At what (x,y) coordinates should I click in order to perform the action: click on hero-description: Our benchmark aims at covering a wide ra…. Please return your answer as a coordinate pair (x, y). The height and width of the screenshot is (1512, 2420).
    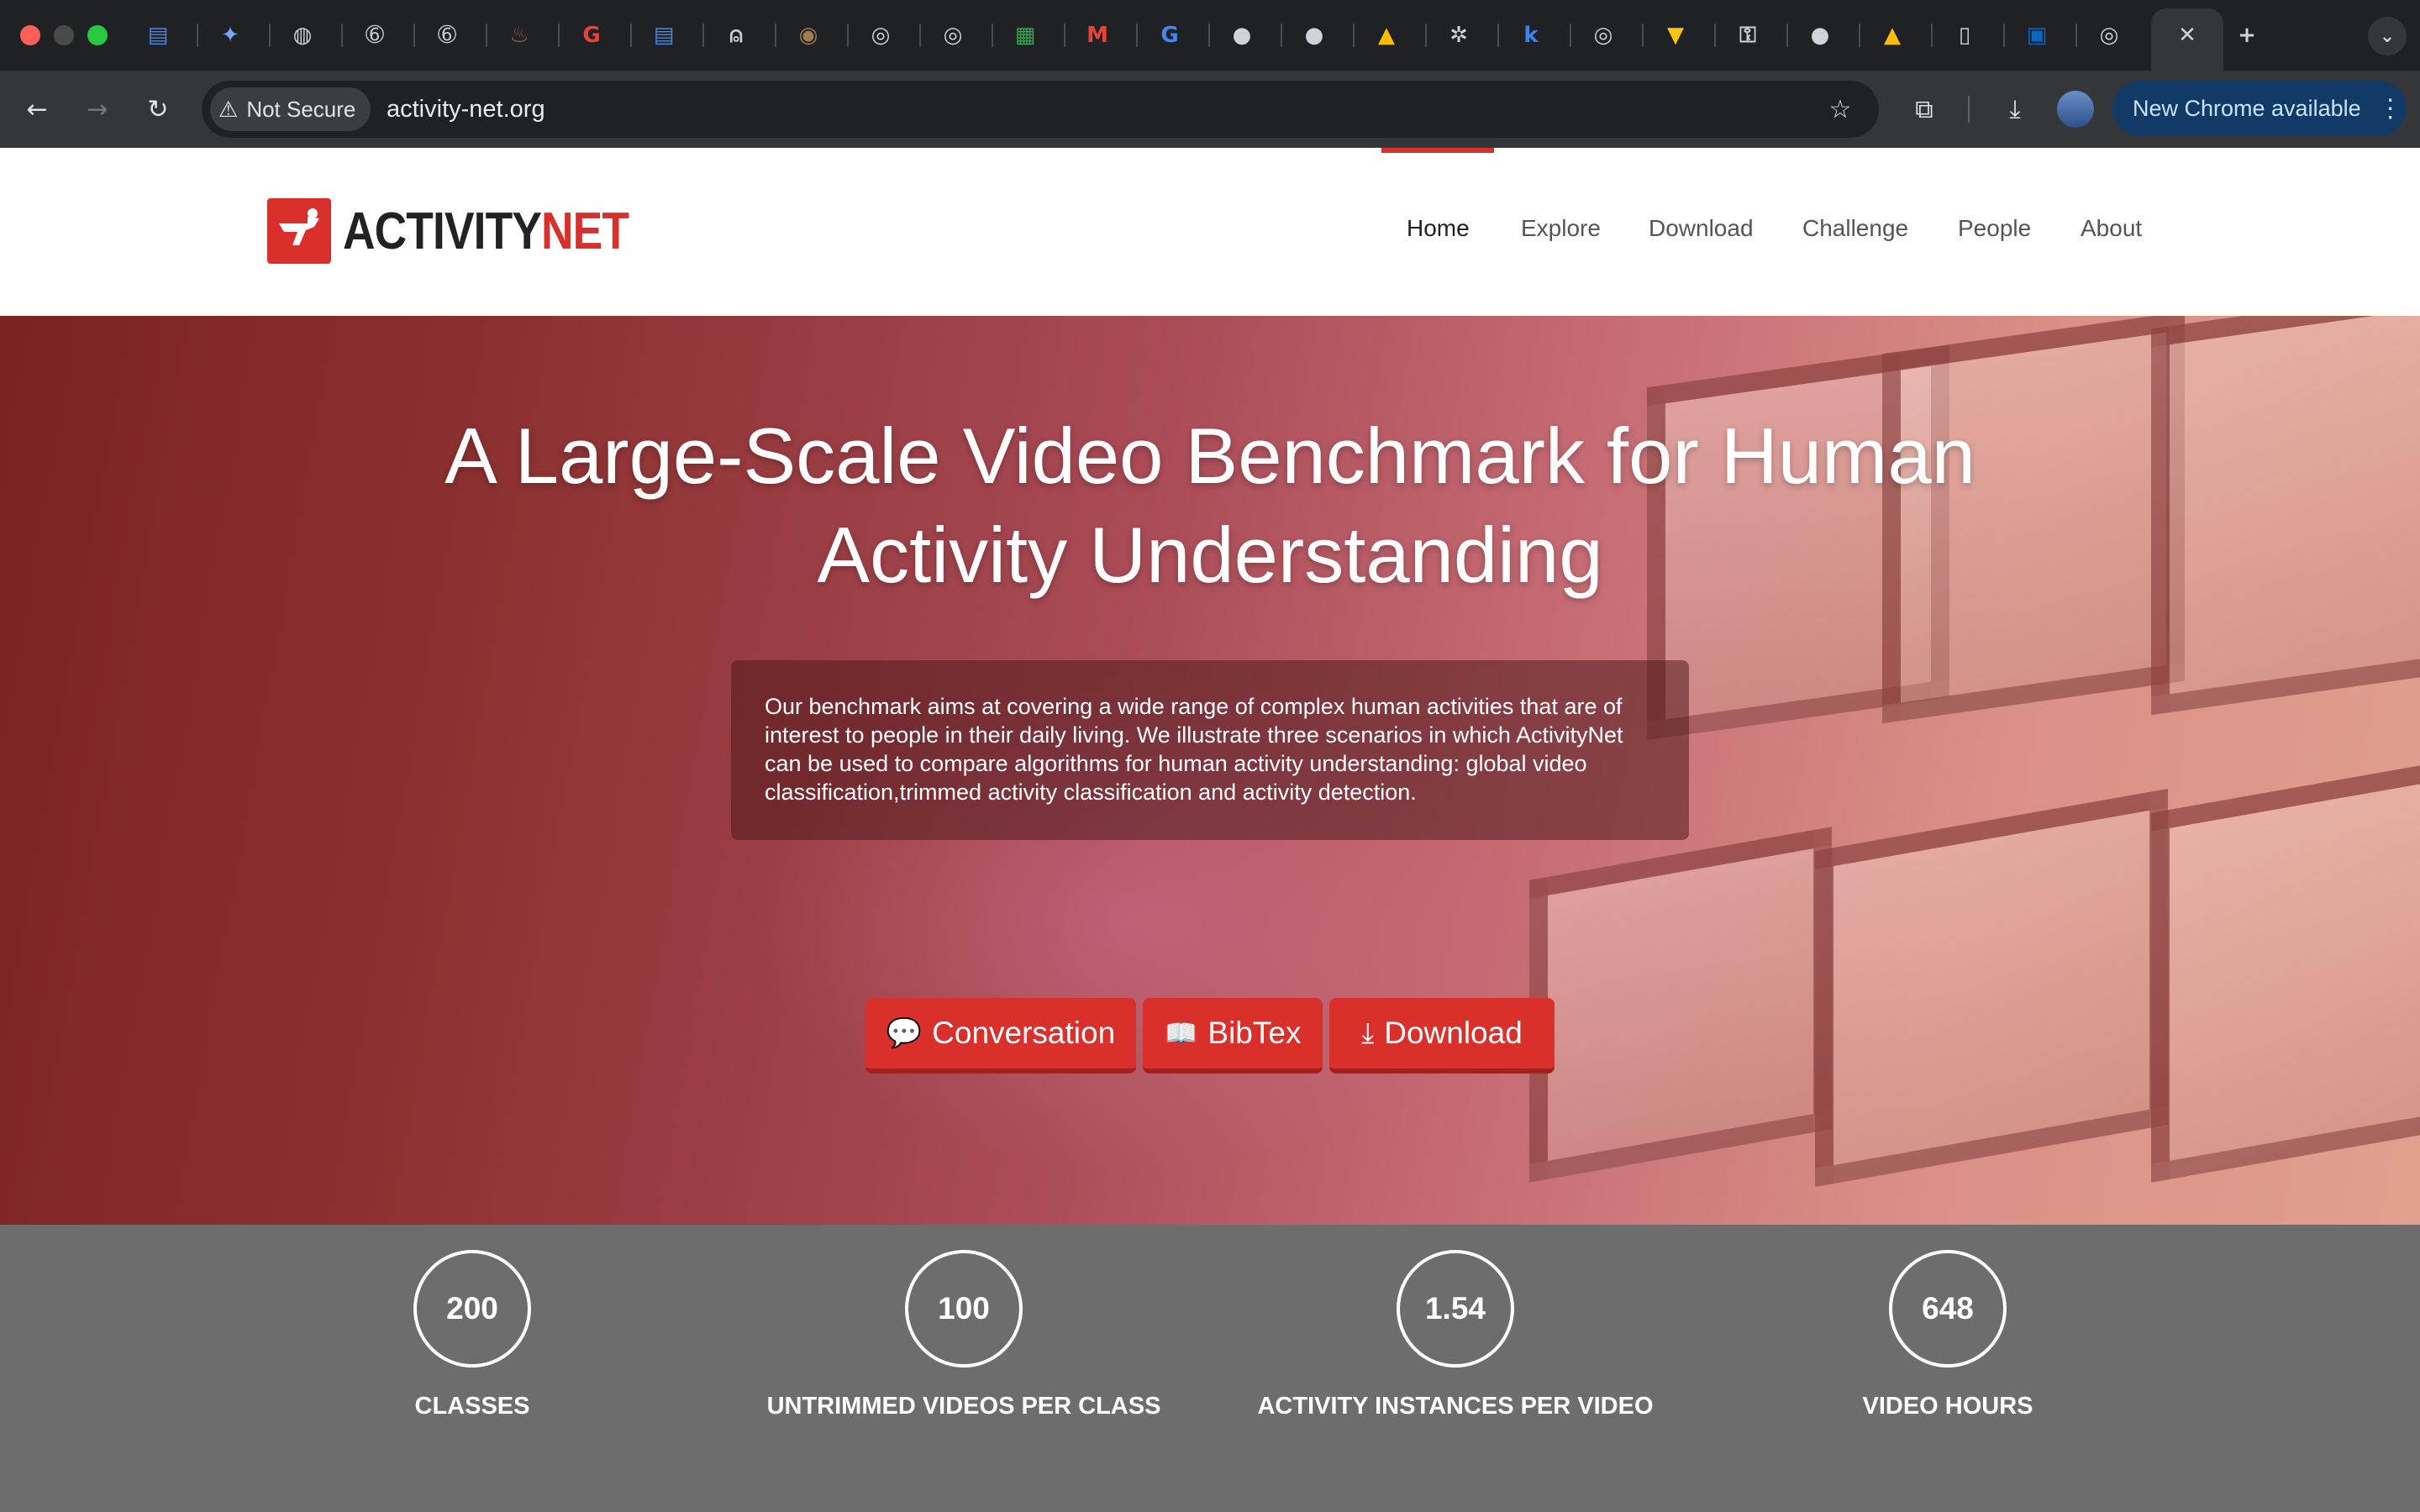
    Looking at the image, I should click on (1210, 750).